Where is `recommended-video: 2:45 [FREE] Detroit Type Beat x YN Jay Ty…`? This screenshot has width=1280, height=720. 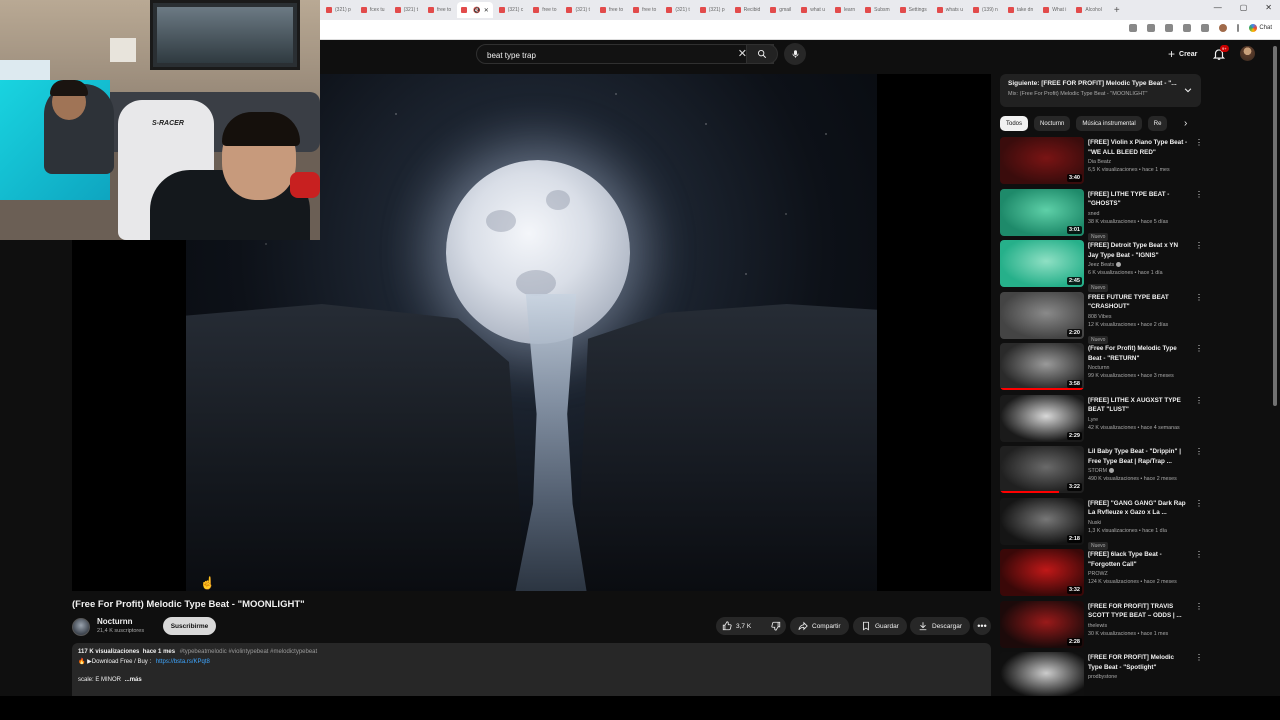 recommended-video: 2:45 [FREE] Detroit Type Beat x YN Jay Ty… is located at coordinates (1101, 266).